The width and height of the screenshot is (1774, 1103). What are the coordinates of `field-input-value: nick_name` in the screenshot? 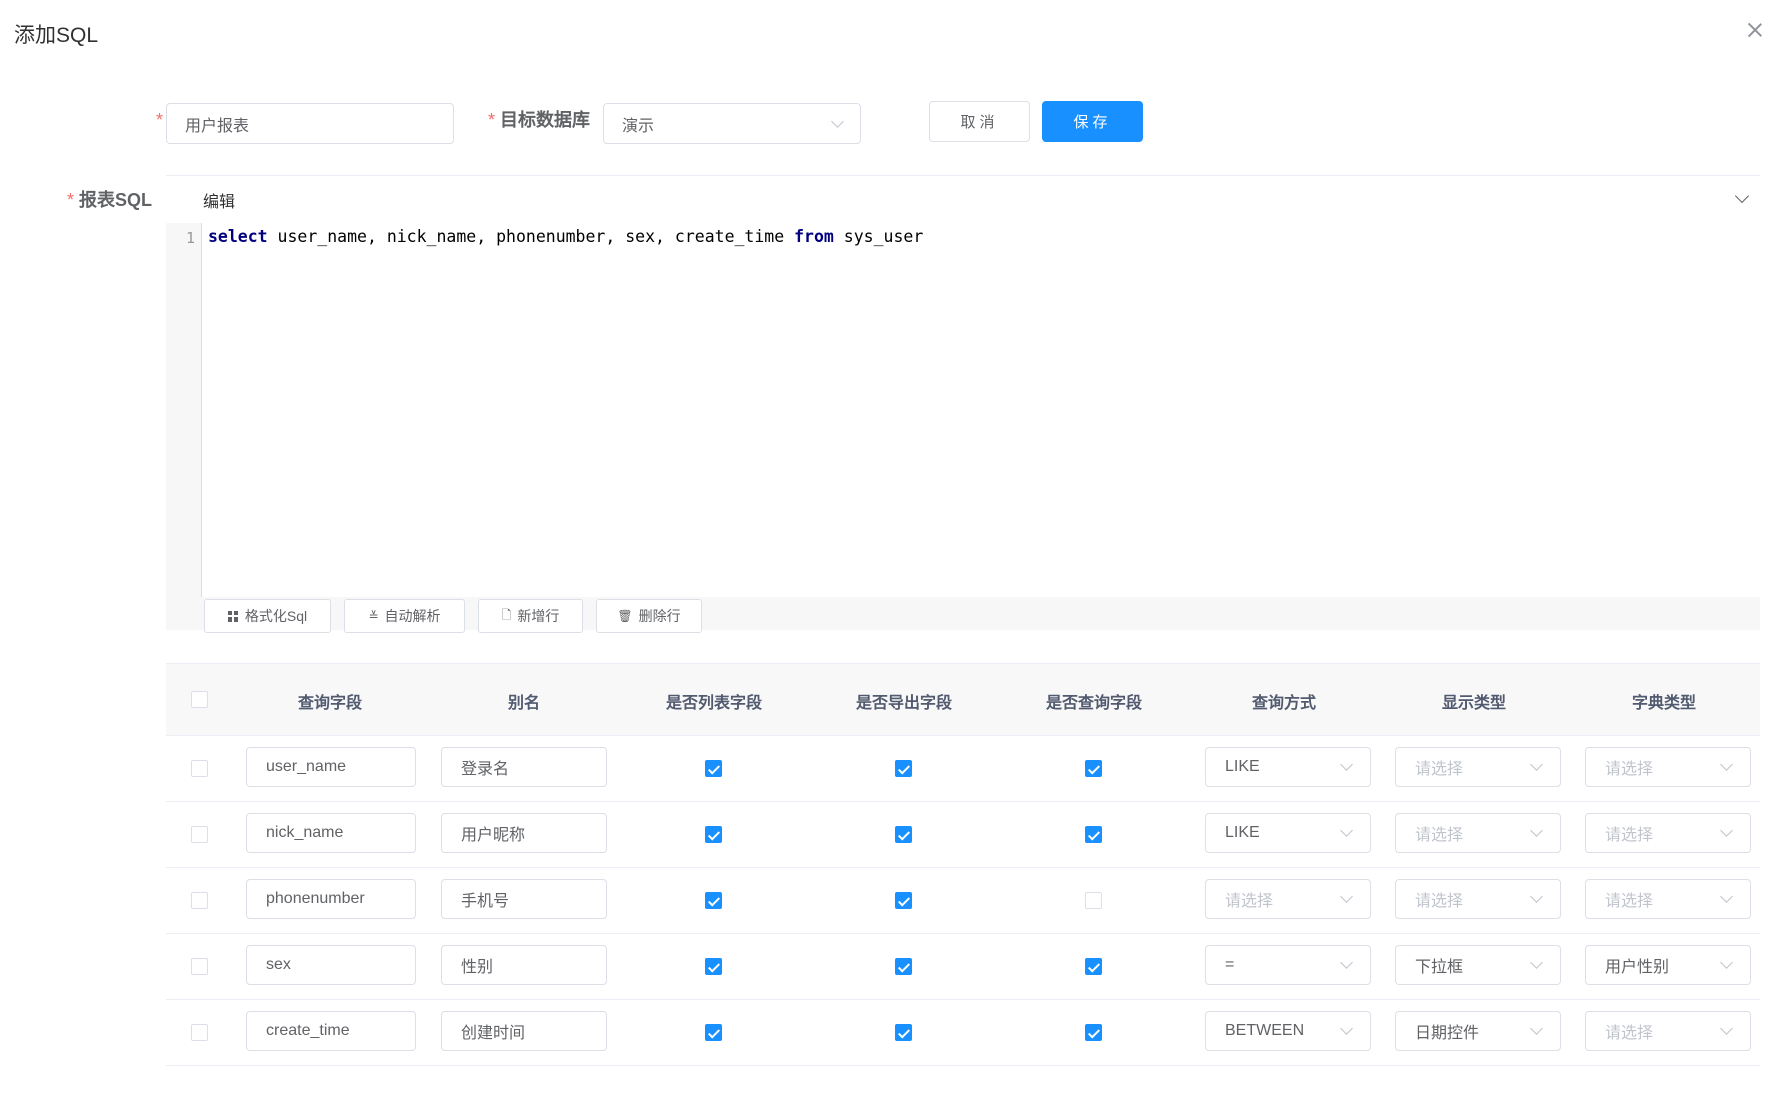 It's located at (305, 832).